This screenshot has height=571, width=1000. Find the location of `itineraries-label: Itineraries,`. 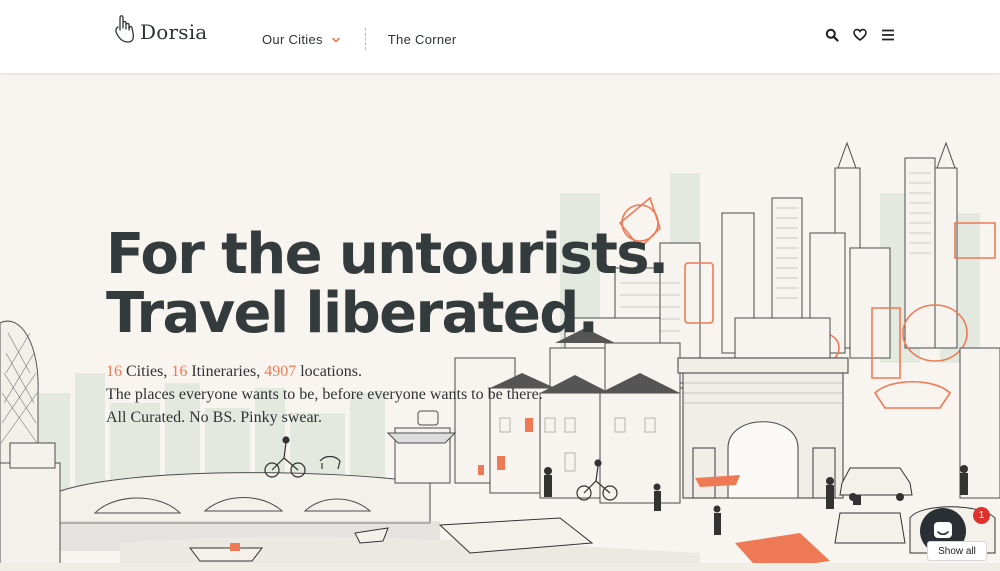

itineraries-label: Itineraries, is located at coordinates (226, 371).